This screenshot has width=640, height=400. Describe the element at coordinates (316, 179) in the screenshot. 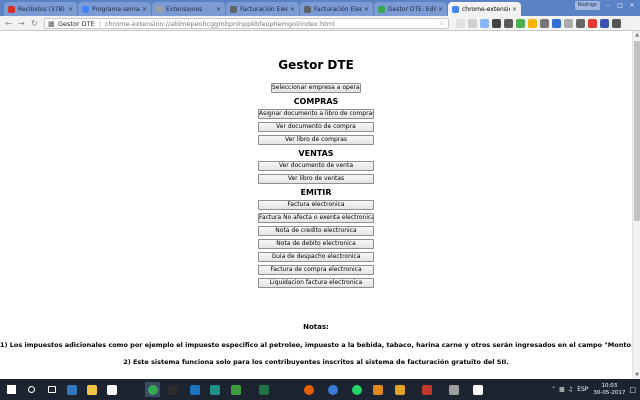

I see `view-sales-book-button: Ver libro de ventas` at that location.